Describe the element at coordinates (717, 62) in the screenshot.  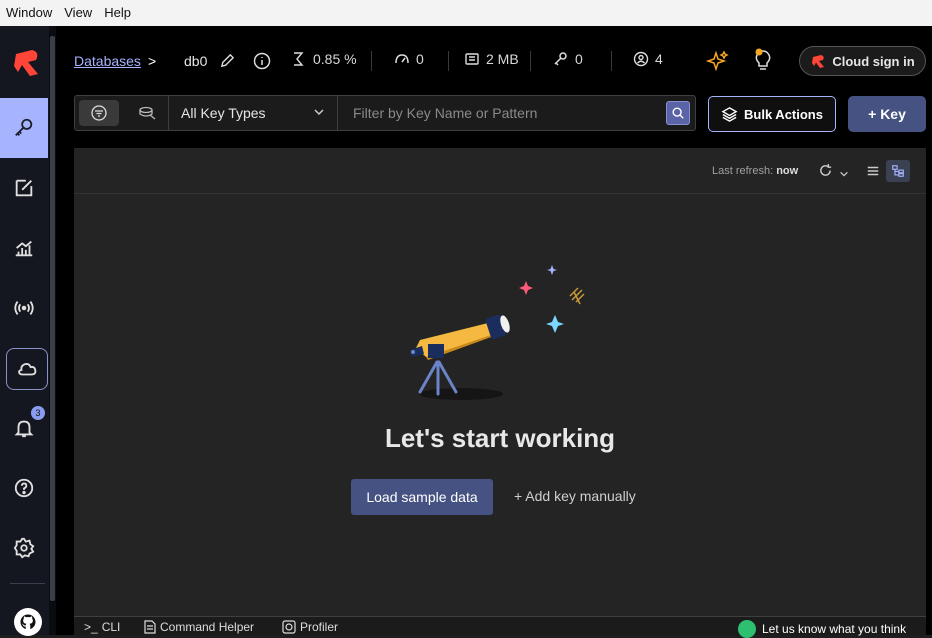
I see `copilot-sparkle-icon` at that location.